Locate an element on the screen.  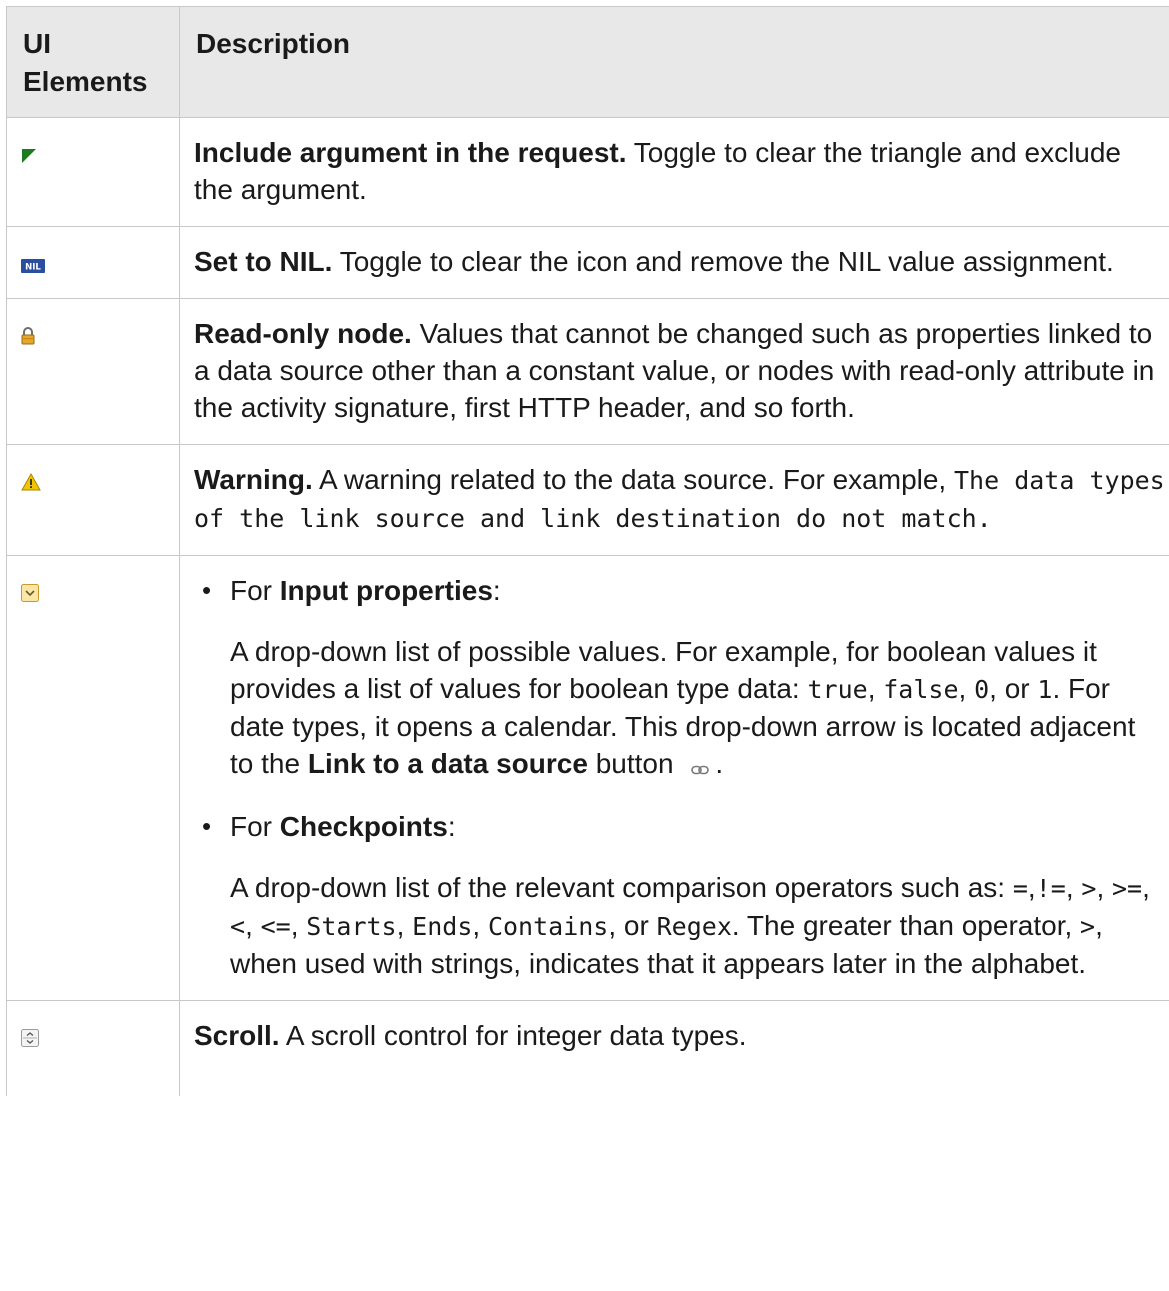
dropdown-arrow-icon is located at coordinates (30, 592).